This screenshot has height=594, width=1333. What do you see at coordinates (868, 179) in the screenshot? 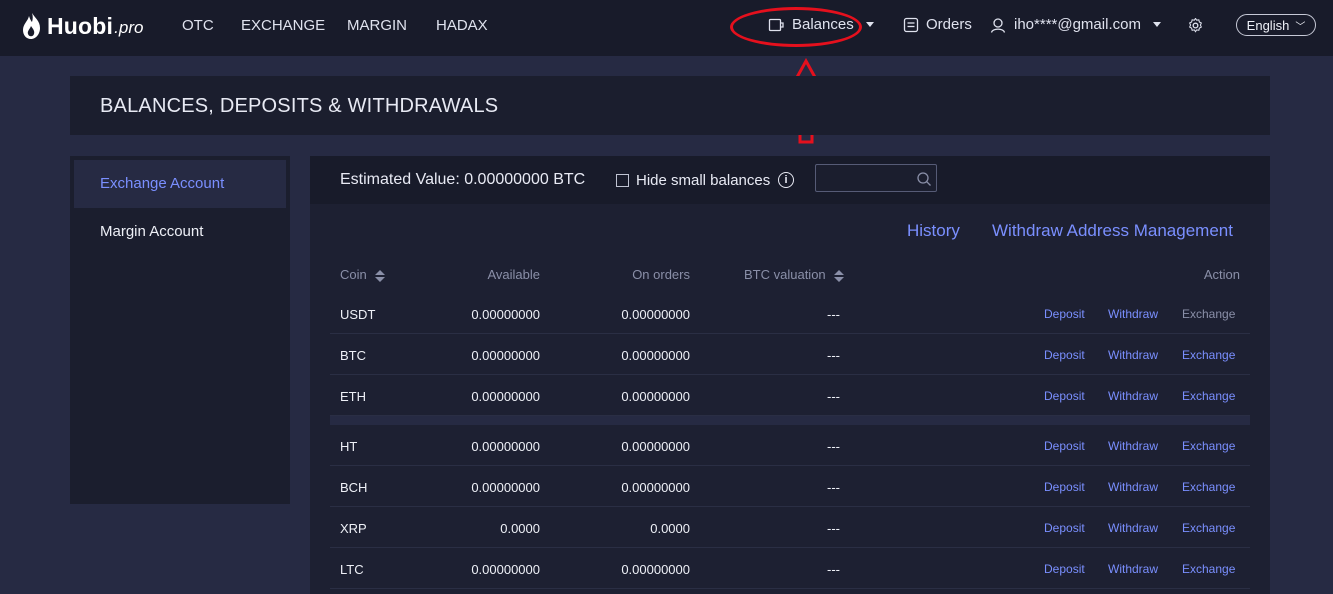
I see `coin-search-input` at bounding box center [868, 179].